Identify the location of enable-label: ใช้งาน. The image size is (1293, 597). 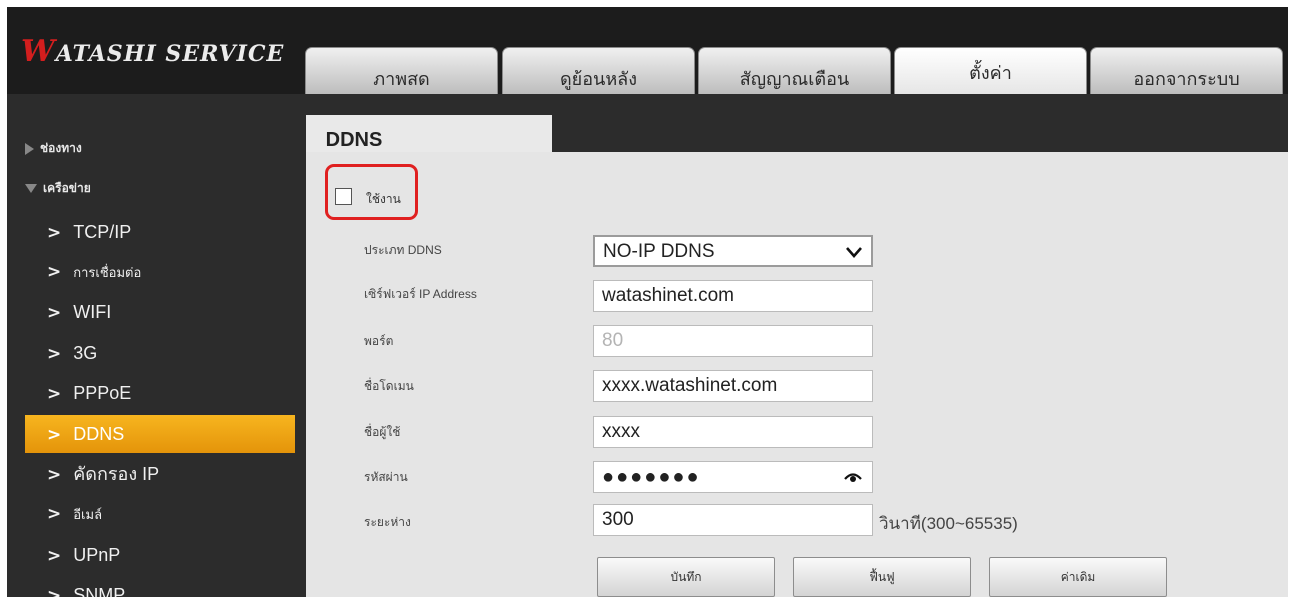
(383, 199).